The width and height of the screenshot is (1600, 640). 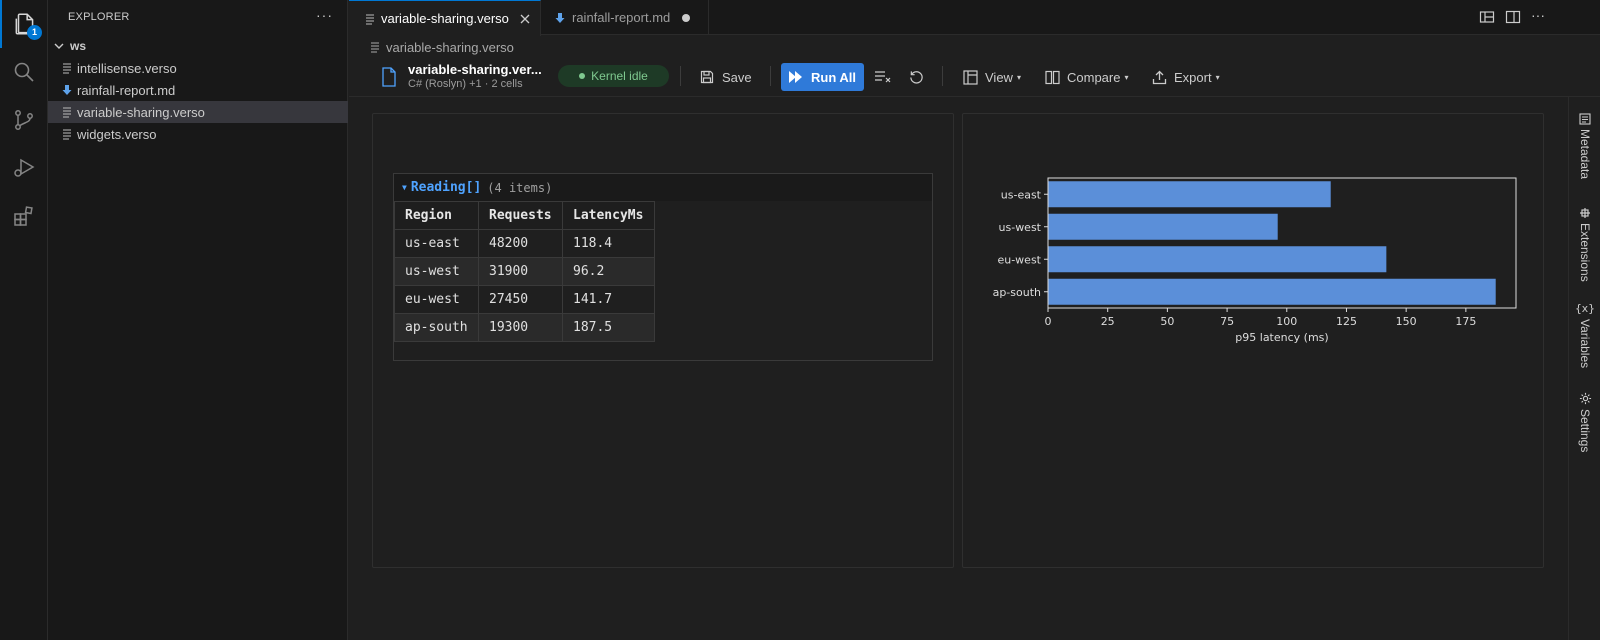 I want to click on file-item-variable-sharing: variable-sharing.verso, so click(x=198, y=112).